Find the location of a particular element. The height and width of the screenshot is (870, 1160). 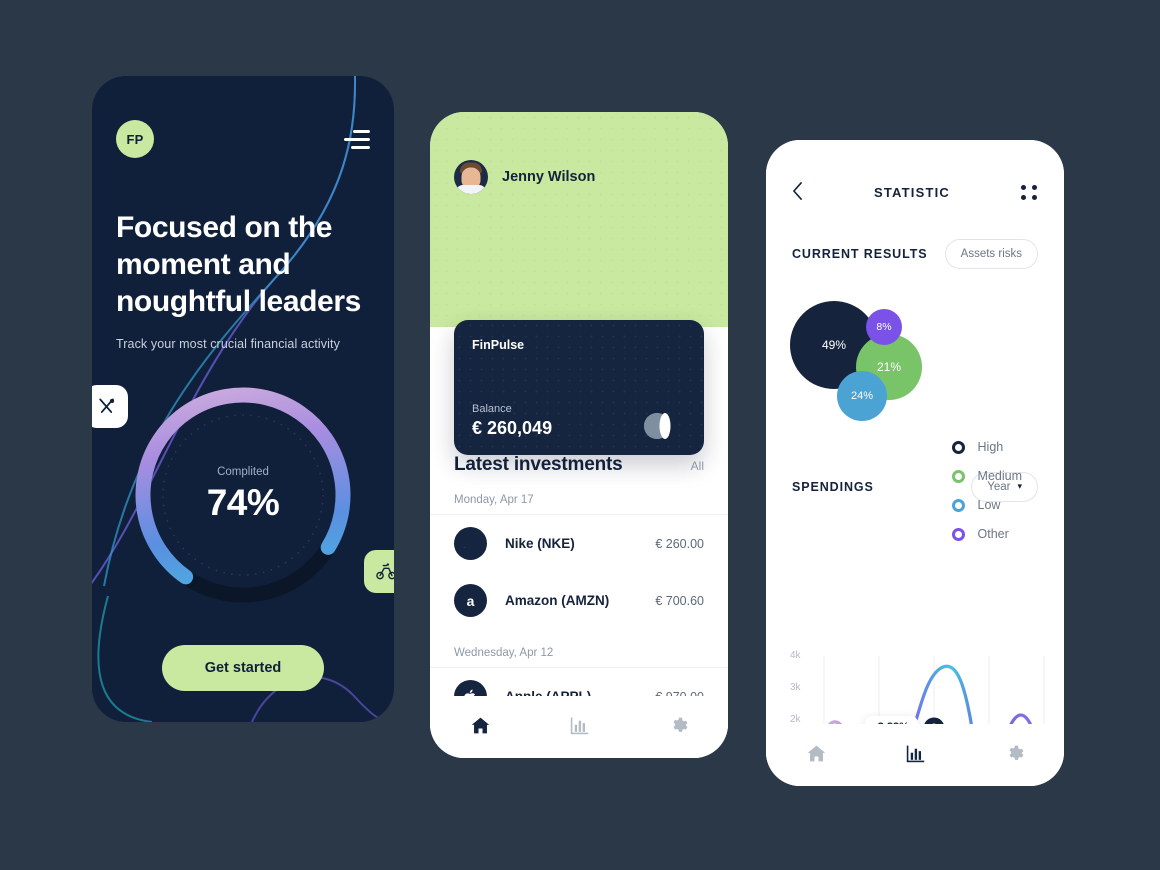

list-item: a Amazon (AMZN) € 700.60 is located at coordinates (579, 600).